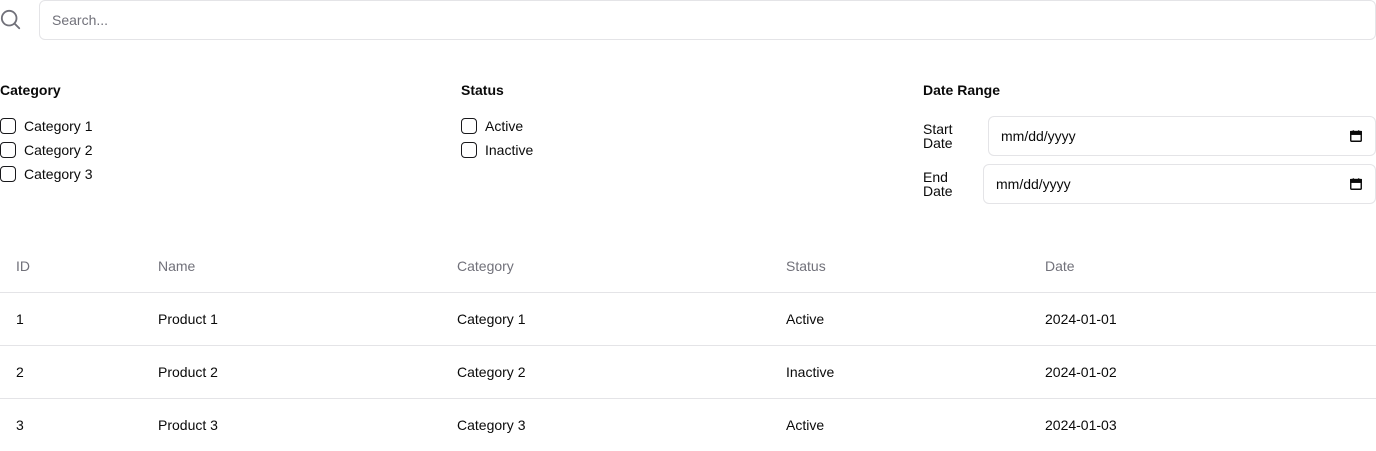 Image resolution: width=1376 pixels, height=451 pixels. What do you see at coordinates (20, 424) in the screenshot?
I see `cell-id: 3` at bounding box center [20, 424].